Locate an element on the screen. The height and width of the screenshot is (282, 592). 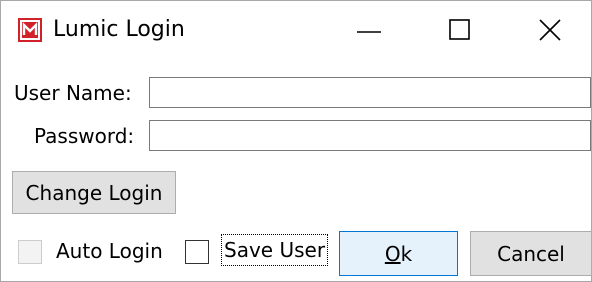
cancel-button: Cancel is located at coordinates (531, 253).